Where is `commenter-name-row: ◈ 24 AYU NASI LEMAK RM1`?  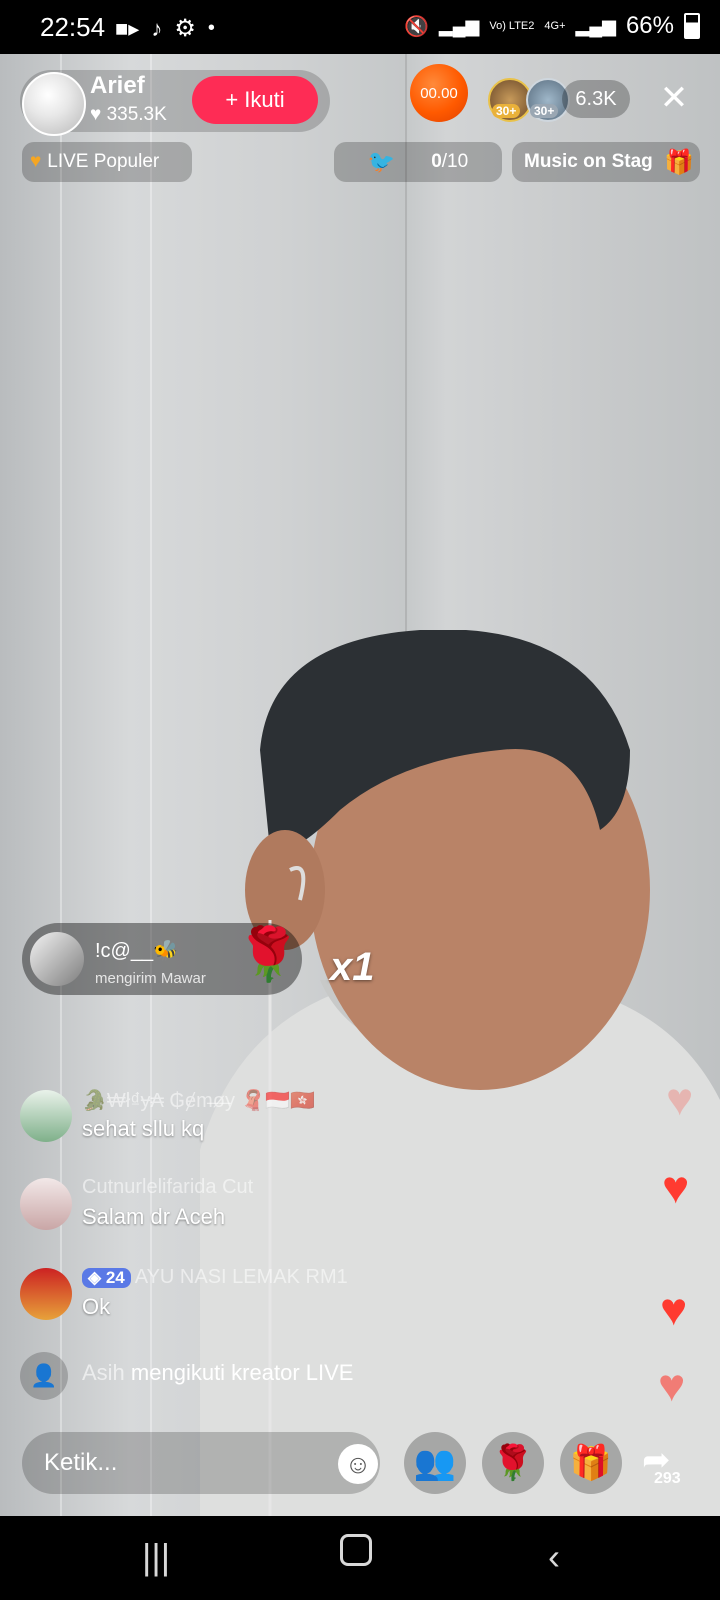
commenter-name-row: ◈ 24 AYU NASI LEMAK RM1 is located at coordinates (215, 1277).